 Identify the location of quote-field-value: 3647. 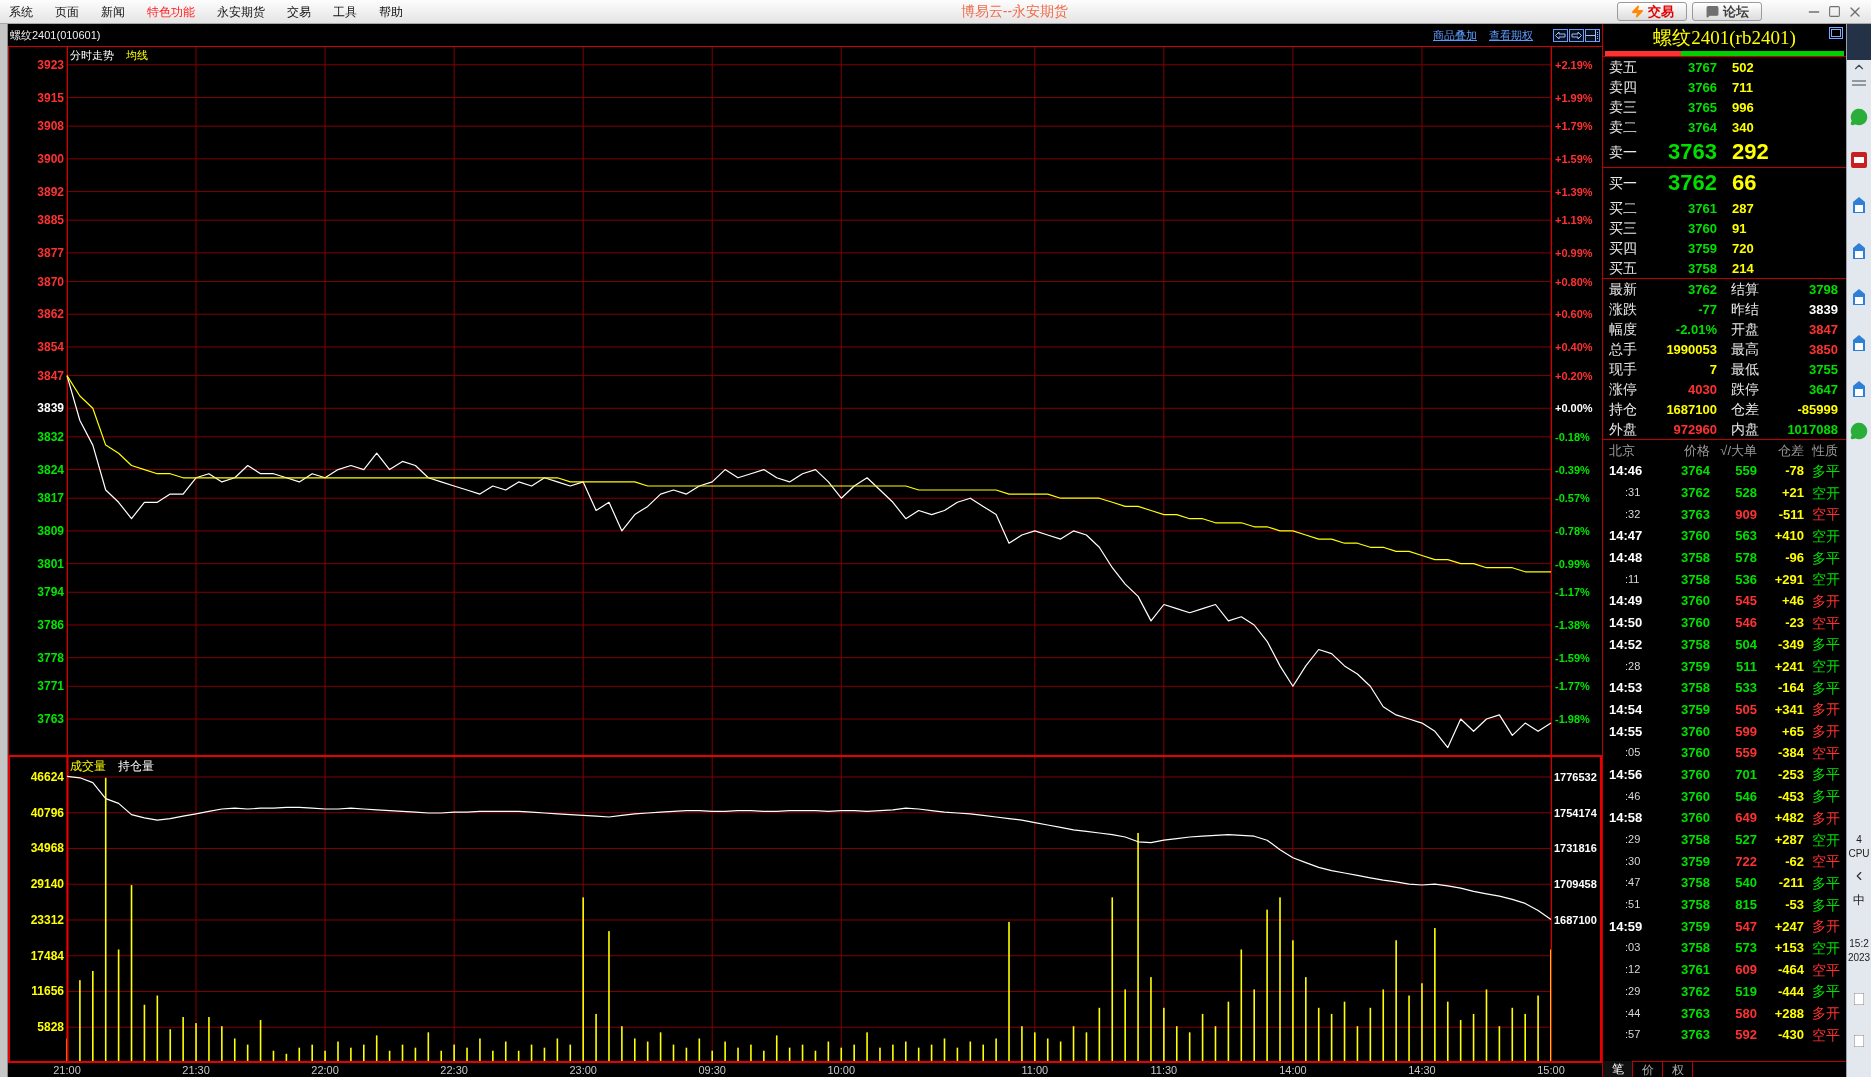
(1823, 389).